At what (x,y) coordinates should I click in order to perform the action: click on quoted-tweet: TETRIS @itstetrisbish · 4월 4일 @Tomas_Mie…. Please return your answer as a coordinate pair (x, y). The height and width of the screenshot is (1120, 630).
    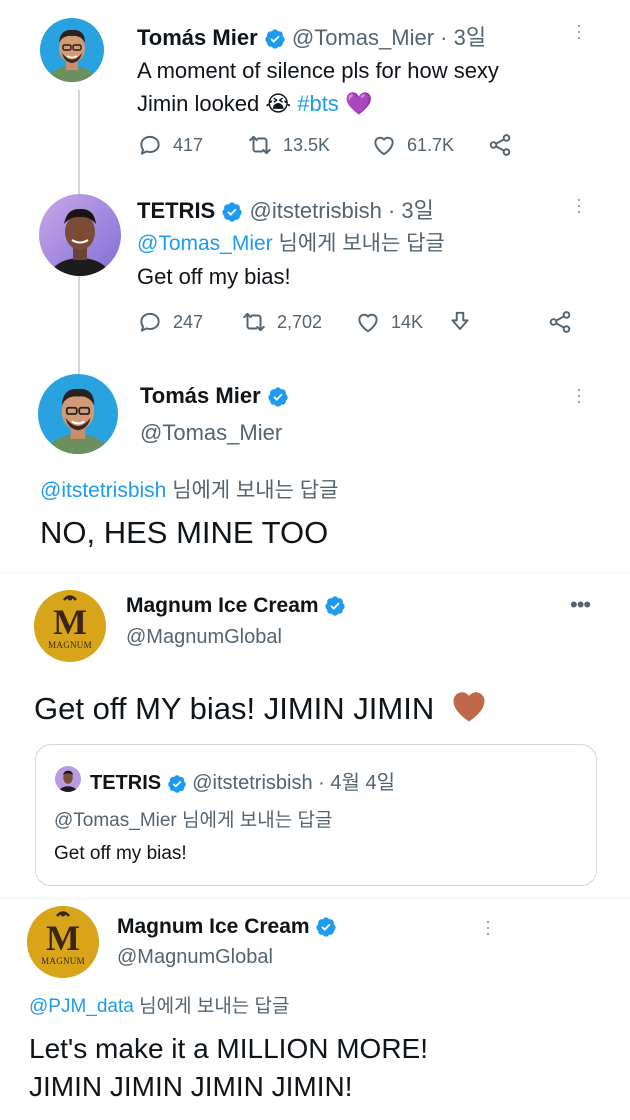
    Looking at the image, I should click on (316, 815).